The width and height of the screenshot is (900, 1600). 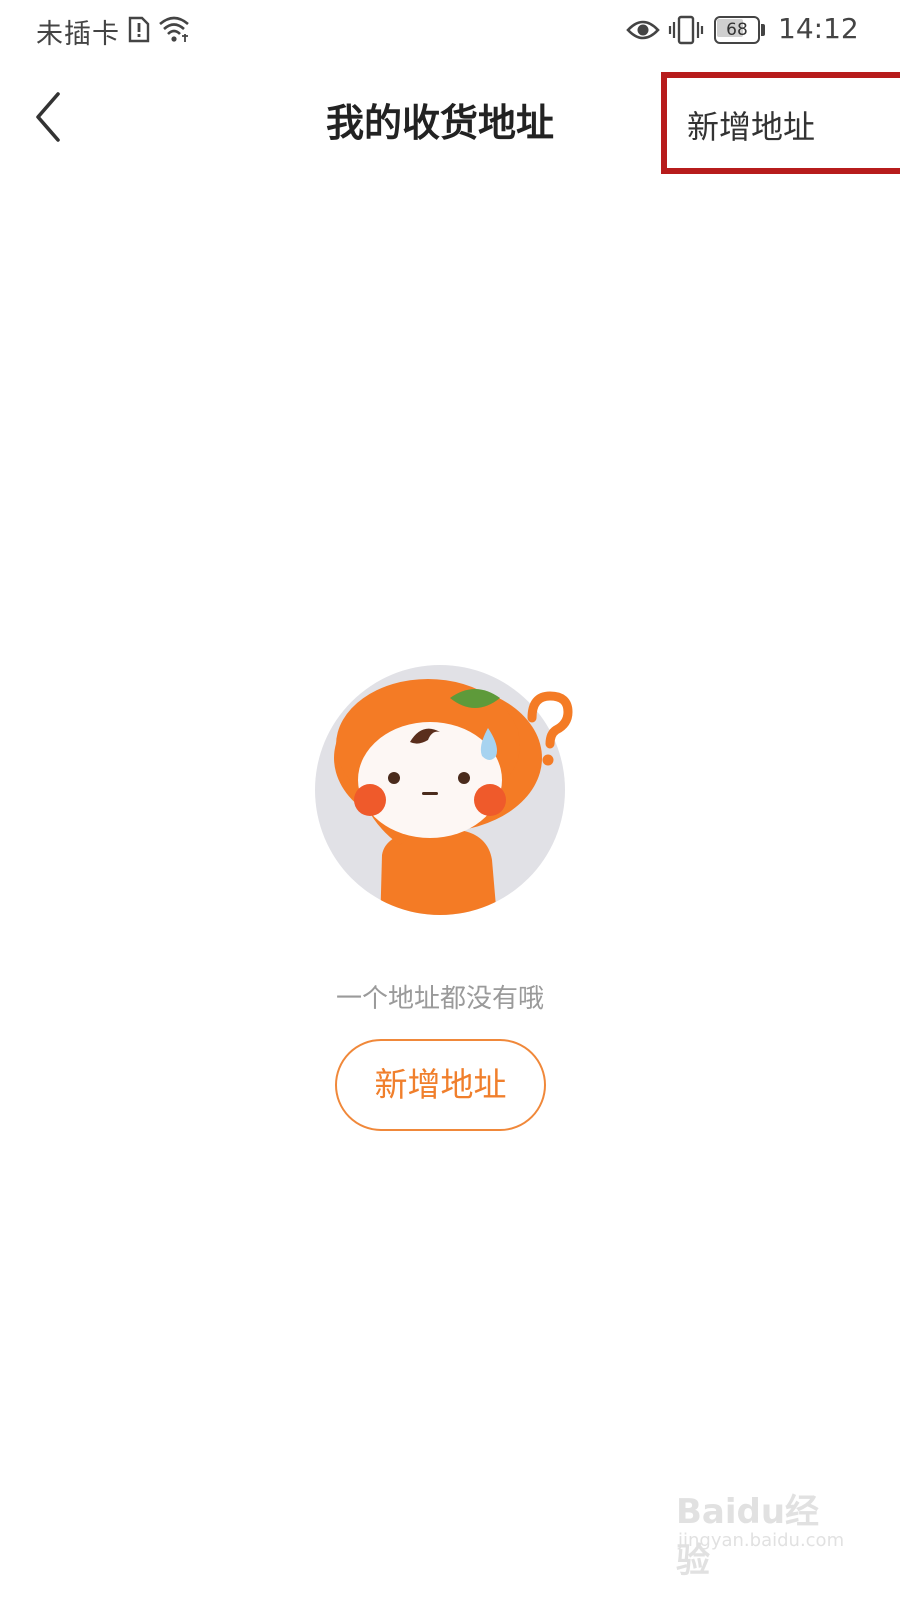 What do you see at coordinates (444, 790) in the screenshot?
I see `confused-mascot-illustration` at bounding box center [444, 790].